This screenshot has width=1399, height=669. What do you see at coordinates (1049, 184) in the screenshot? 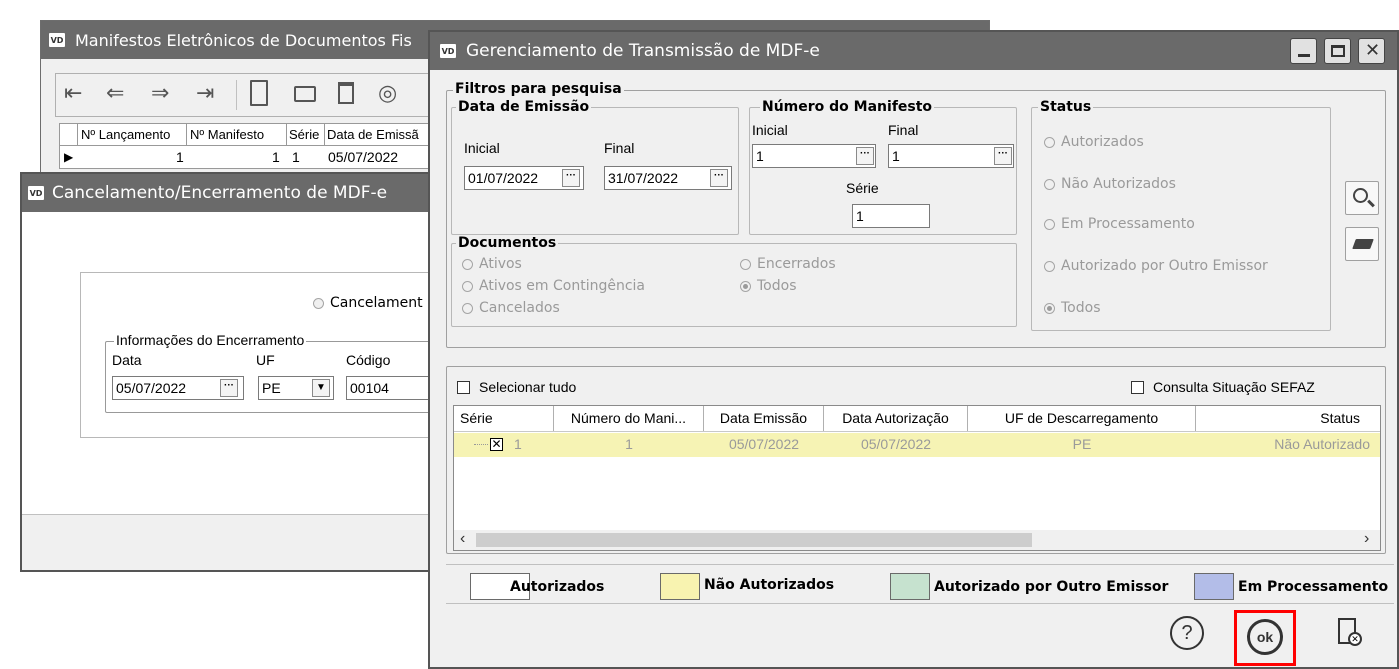
I see `radio-nao-autorizados-button` at bounding box center [1049, 184].